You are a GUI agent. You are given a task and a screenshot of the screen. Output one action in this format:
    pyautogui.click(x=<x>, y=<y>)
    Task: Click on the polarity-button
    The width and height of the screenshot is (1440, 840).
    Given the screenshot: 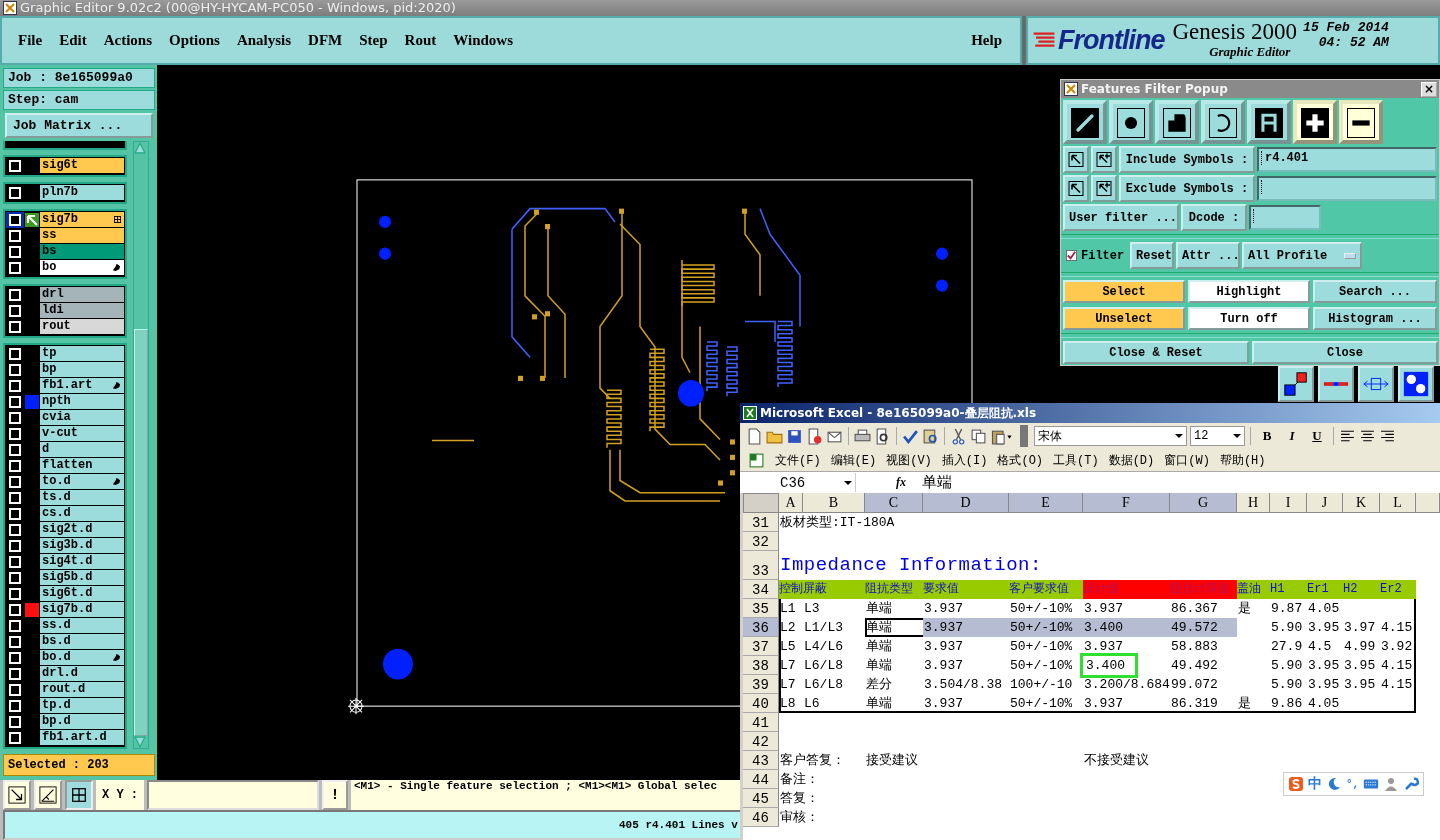 What is the action you would take?
    pyautogui.click(x=1315, y=122)
    